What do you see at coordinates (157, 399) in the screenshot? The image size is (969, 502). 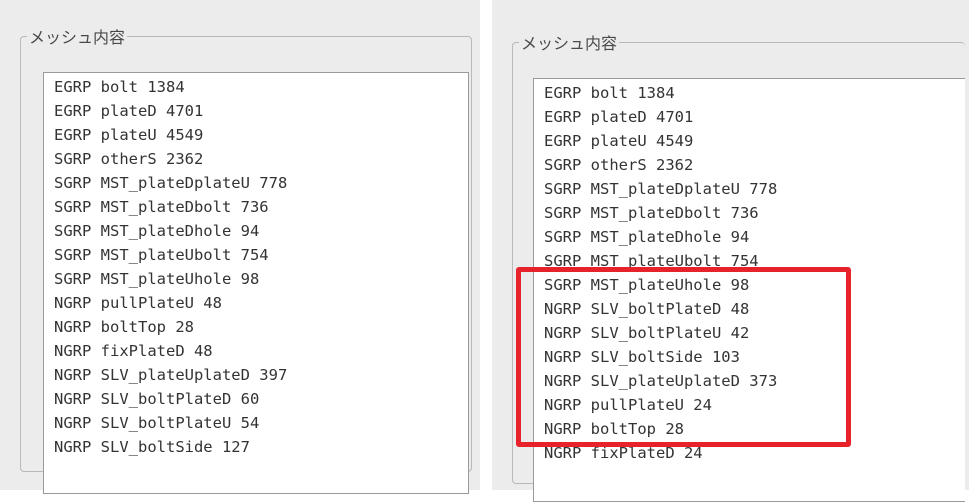 I see `list-item: NGRP SLV_boltPlateD 60` at bounding box center [157, 399].